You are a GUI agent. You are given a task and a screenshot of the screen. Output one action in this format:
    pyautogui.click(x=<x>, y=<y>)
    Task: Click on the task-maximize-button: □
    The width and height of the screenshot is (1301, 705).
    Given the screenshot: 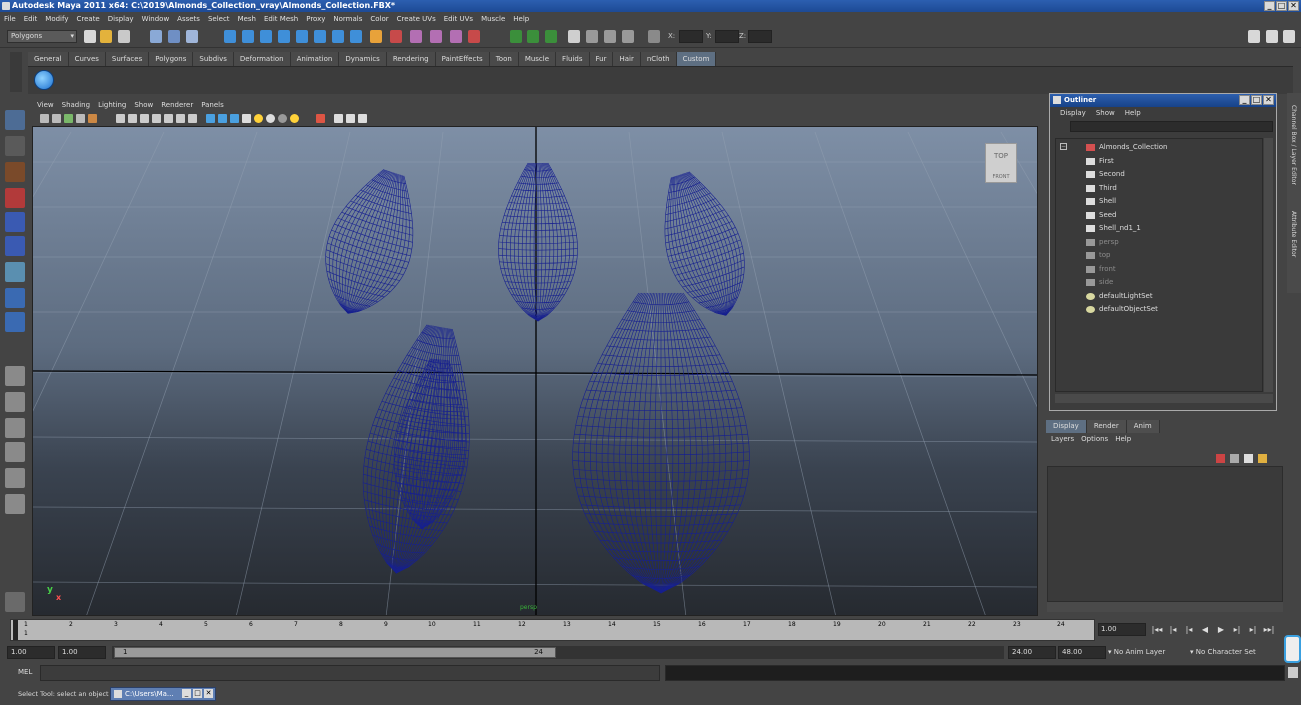 What is the action you would take?
    pyautogui.click(x=197, y=693)
    